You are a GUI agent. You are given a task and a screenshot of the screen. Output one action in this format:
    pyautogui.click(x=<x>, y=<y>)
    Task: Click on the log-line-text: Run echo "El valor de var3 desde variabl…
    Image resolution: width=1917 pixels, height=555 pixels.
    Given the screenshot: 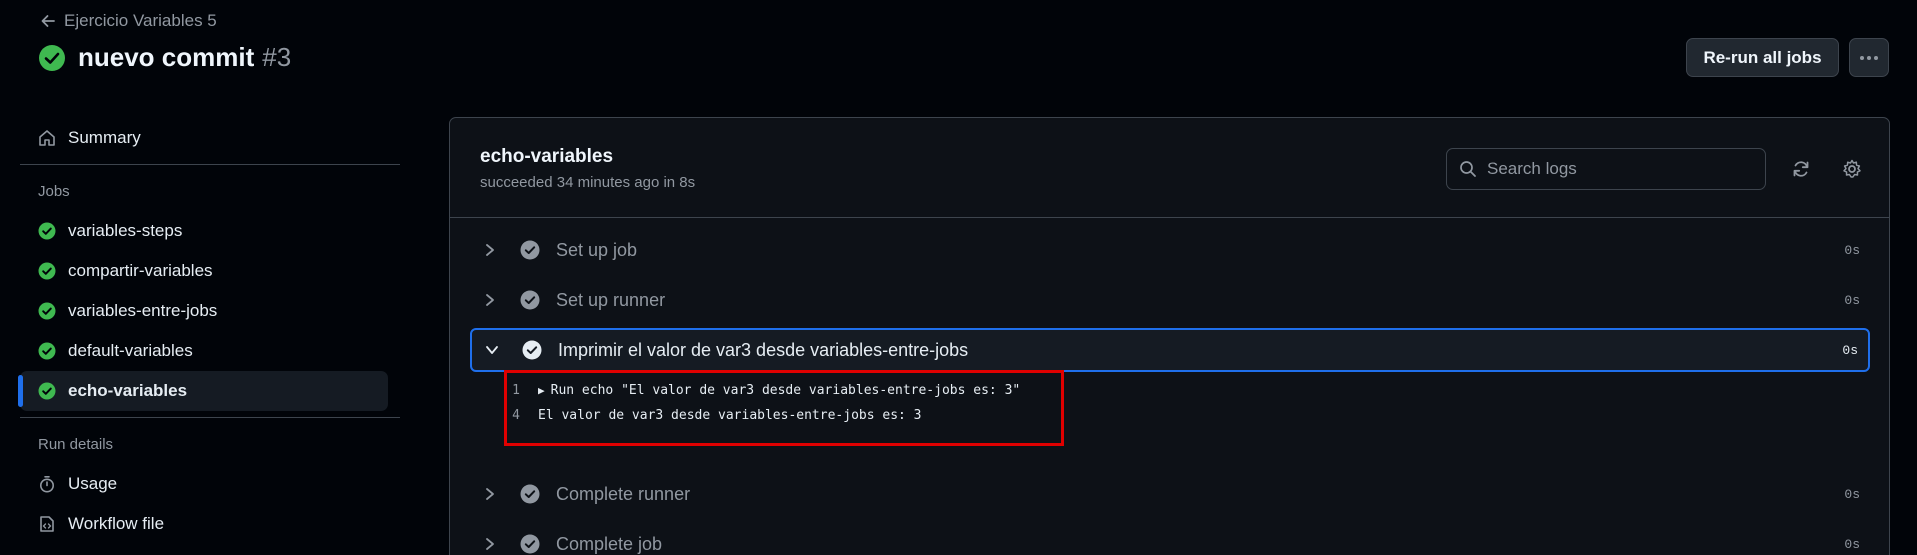 What is the action you would take?
    pyautogui.click(x=785, y=390)
    